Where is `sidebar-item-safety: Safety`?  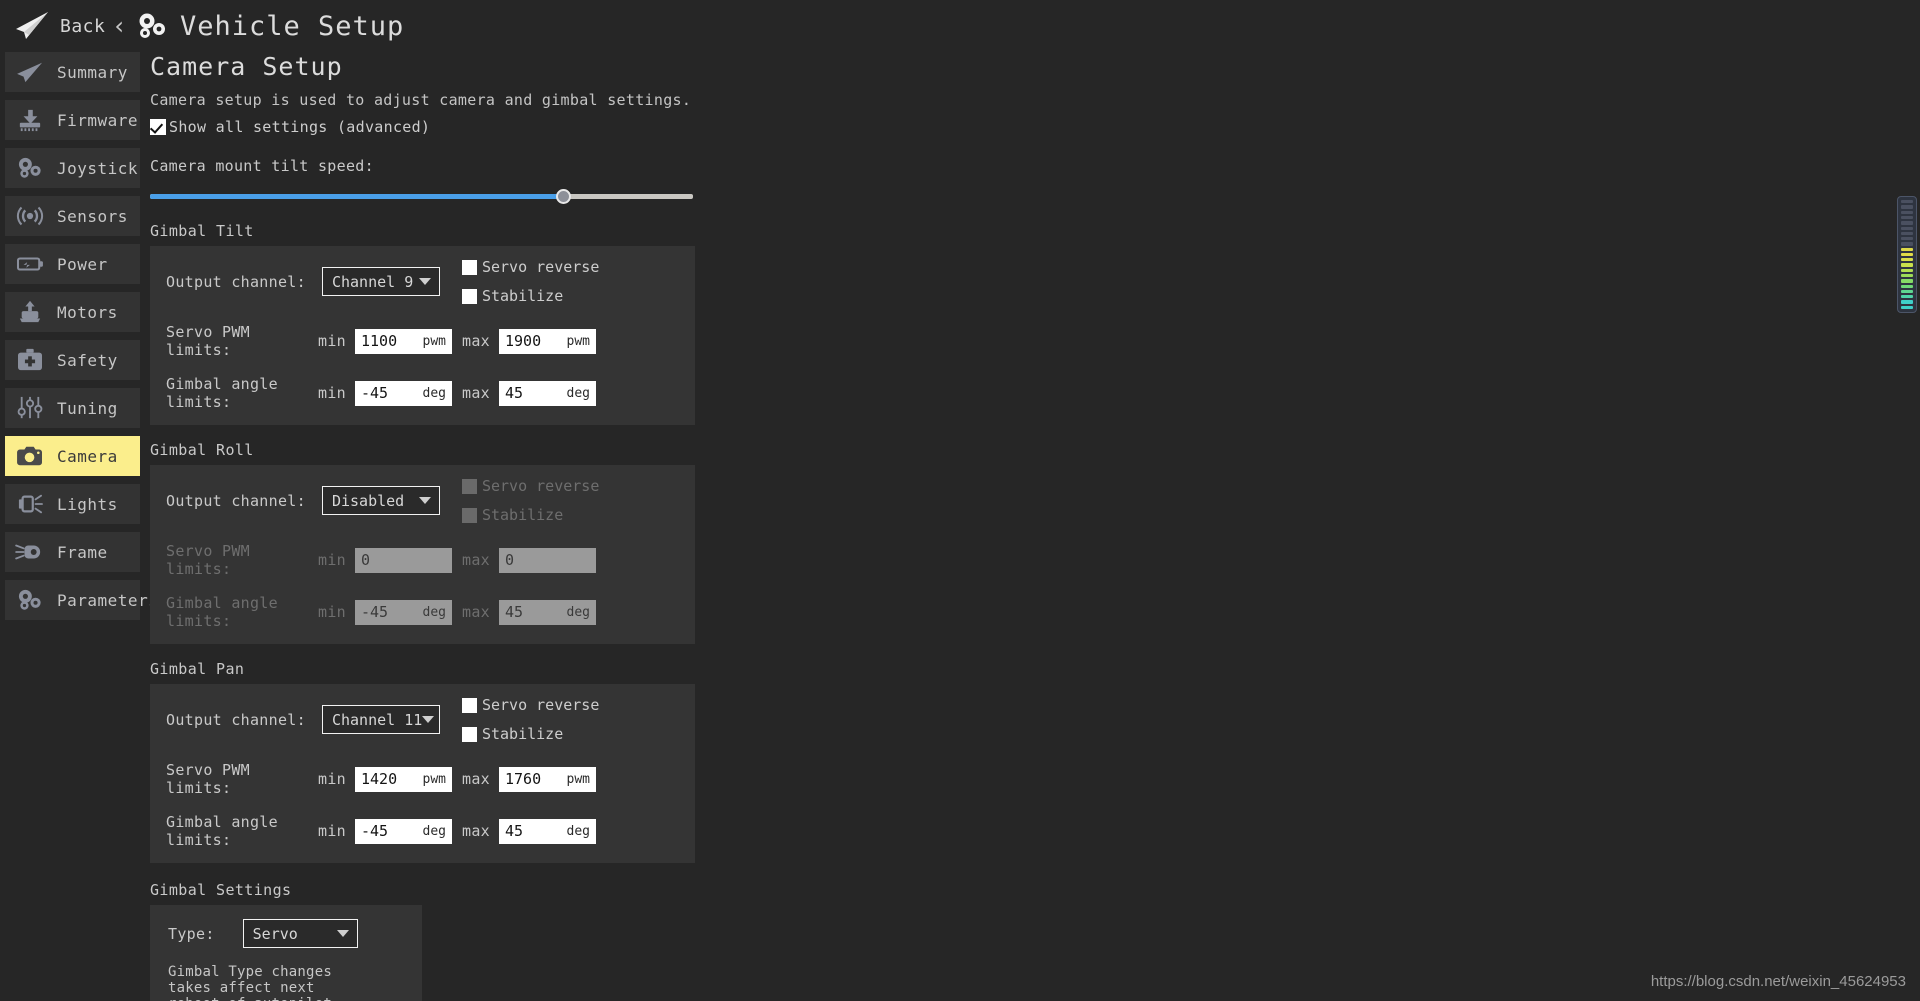
sidebar-item-safety: Safety is located at coordinates (72, 360).